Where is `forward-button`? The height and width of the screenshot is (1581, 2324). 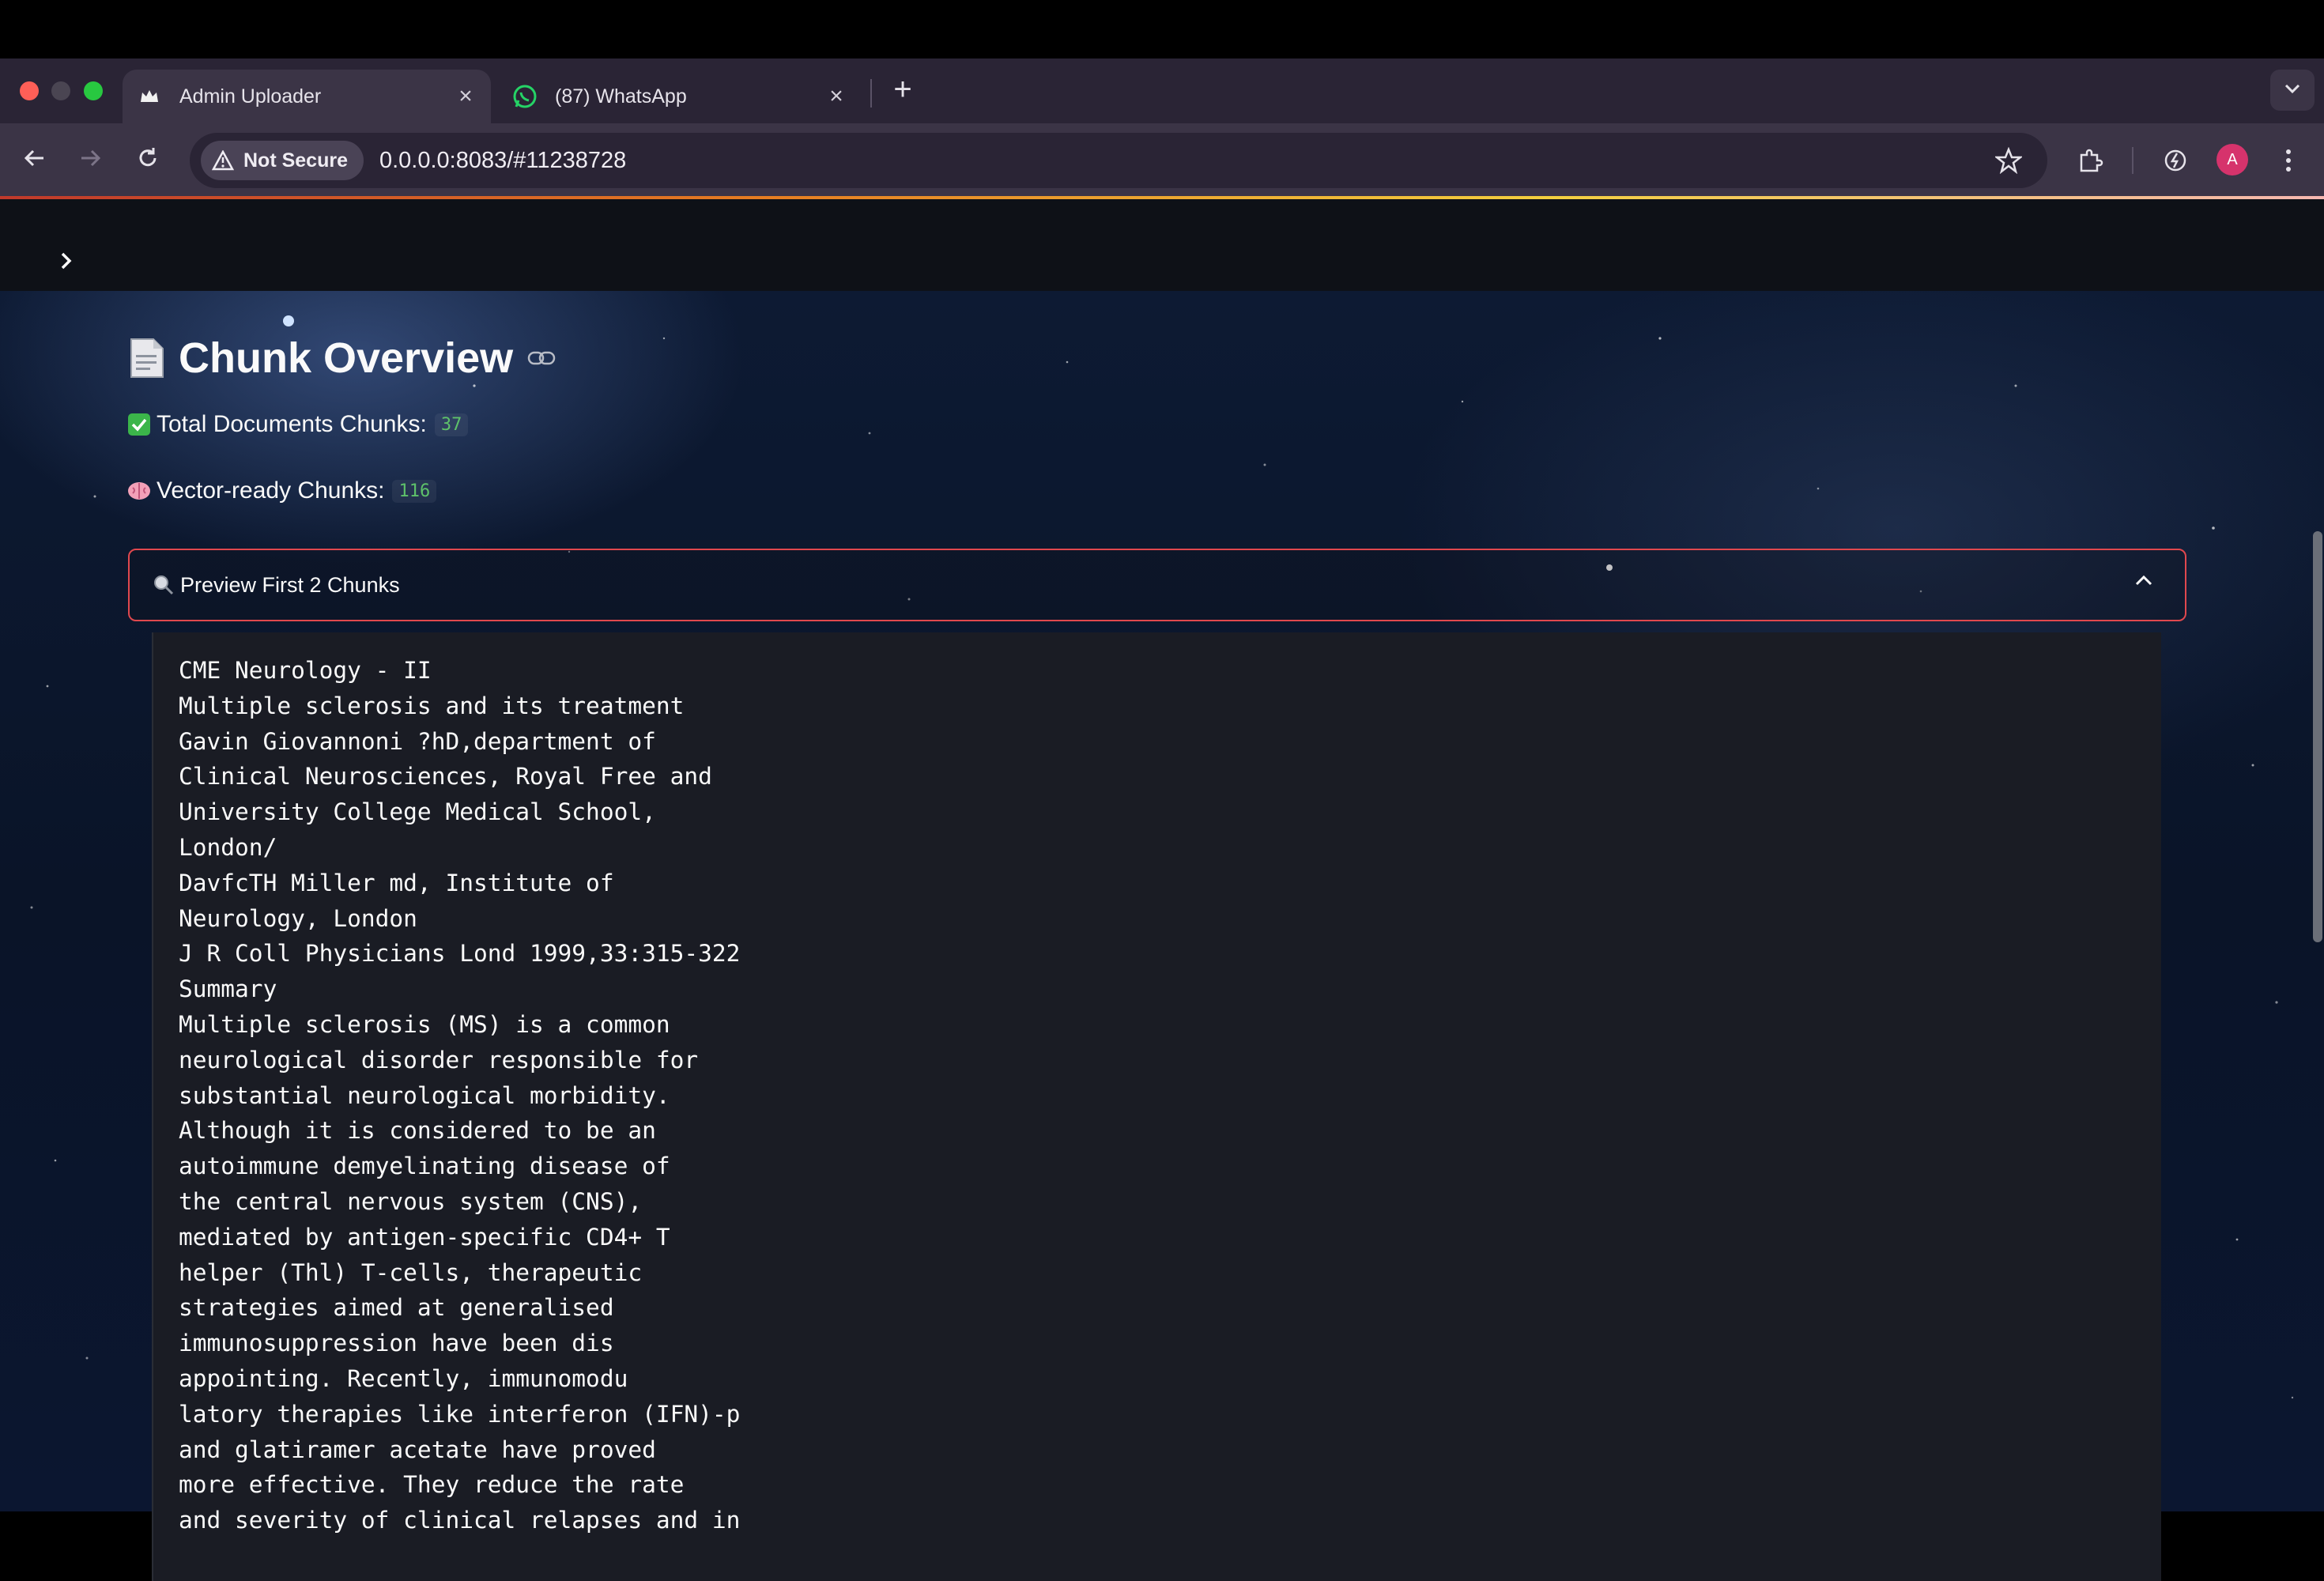
forward-button is located at coordinates (90, 159).